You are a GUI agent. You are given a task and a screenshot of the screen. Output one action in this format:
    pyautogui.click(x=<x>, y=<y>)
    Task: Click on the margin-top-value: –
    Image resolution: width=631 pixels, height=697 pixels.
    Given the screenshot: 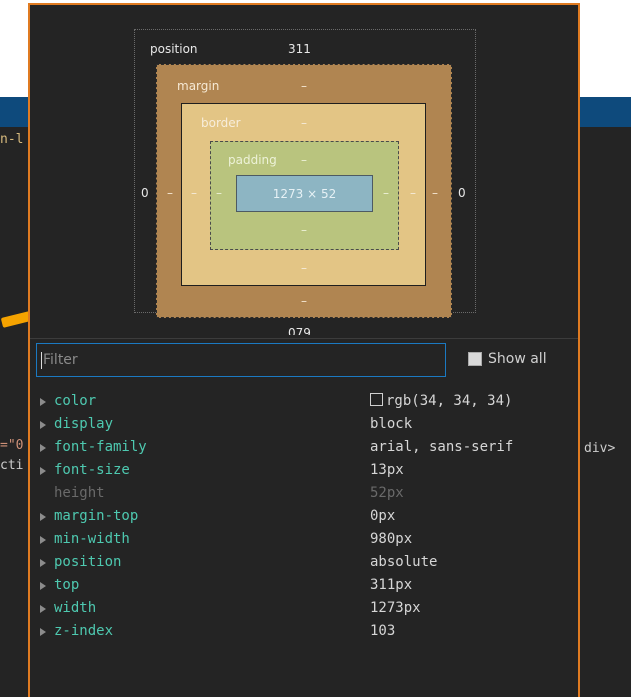 What is the action you would take?
    pyautogui.click(x=304, y=86)
    